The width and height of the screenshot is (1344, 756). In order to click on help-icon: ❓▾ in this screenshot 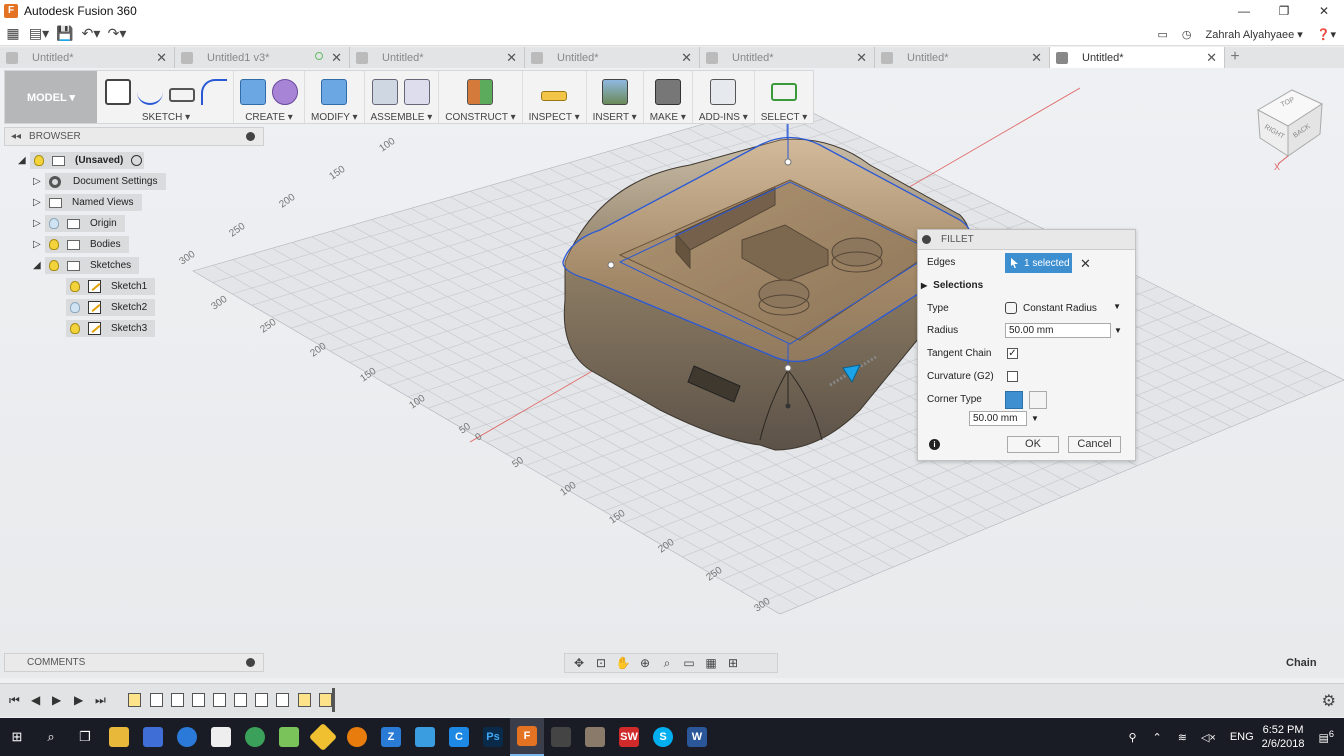, I will do `click(1326, 34)`.